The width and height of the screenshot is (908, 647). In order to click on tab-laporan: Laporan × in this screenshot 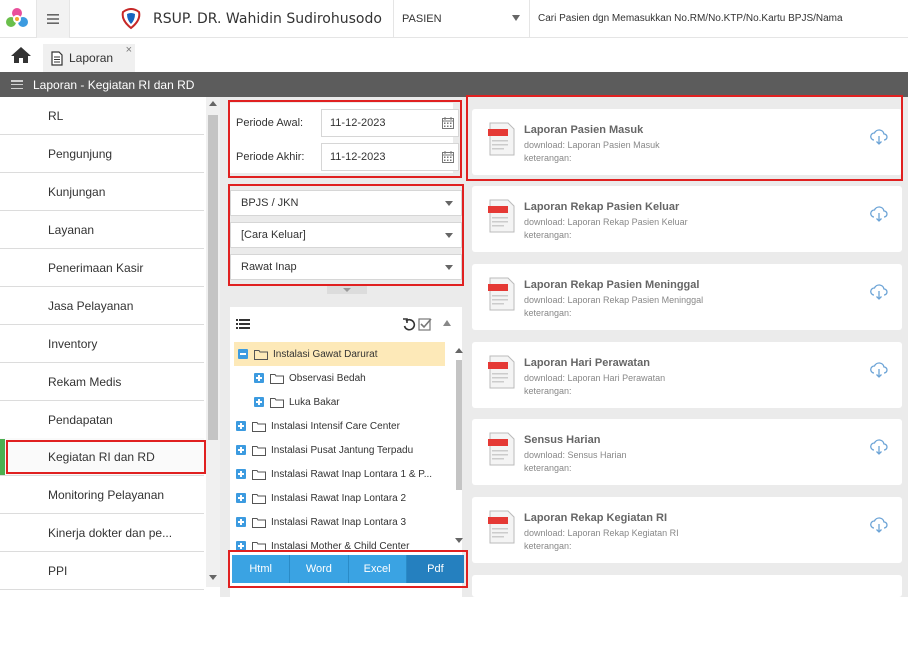, I will do `click(89, 58)`.